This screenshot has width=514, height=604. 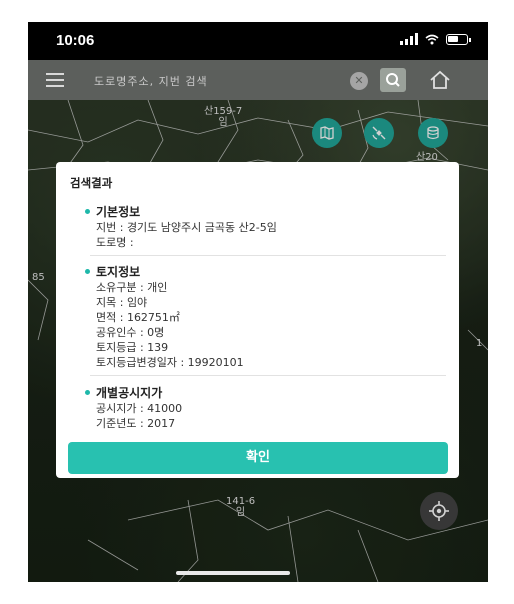 What do you see at coordinates (359, 81) in the screenshot?
I see `clear-search-button: ✕` at bounding box center [359, 81].